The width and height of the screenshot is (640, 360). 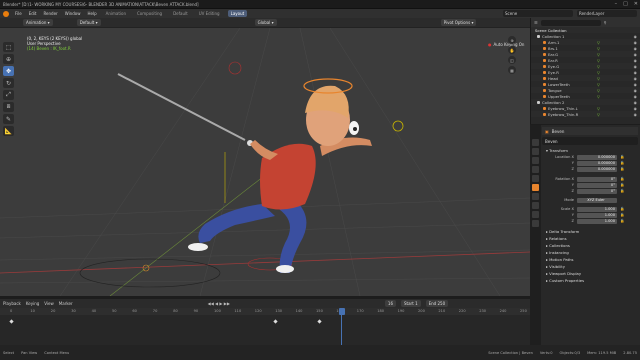 What do you see at coordinates (8, 95) in the screenshot?
I see `scale-tool-icon: ⤢` at bounding box center [8, 95].